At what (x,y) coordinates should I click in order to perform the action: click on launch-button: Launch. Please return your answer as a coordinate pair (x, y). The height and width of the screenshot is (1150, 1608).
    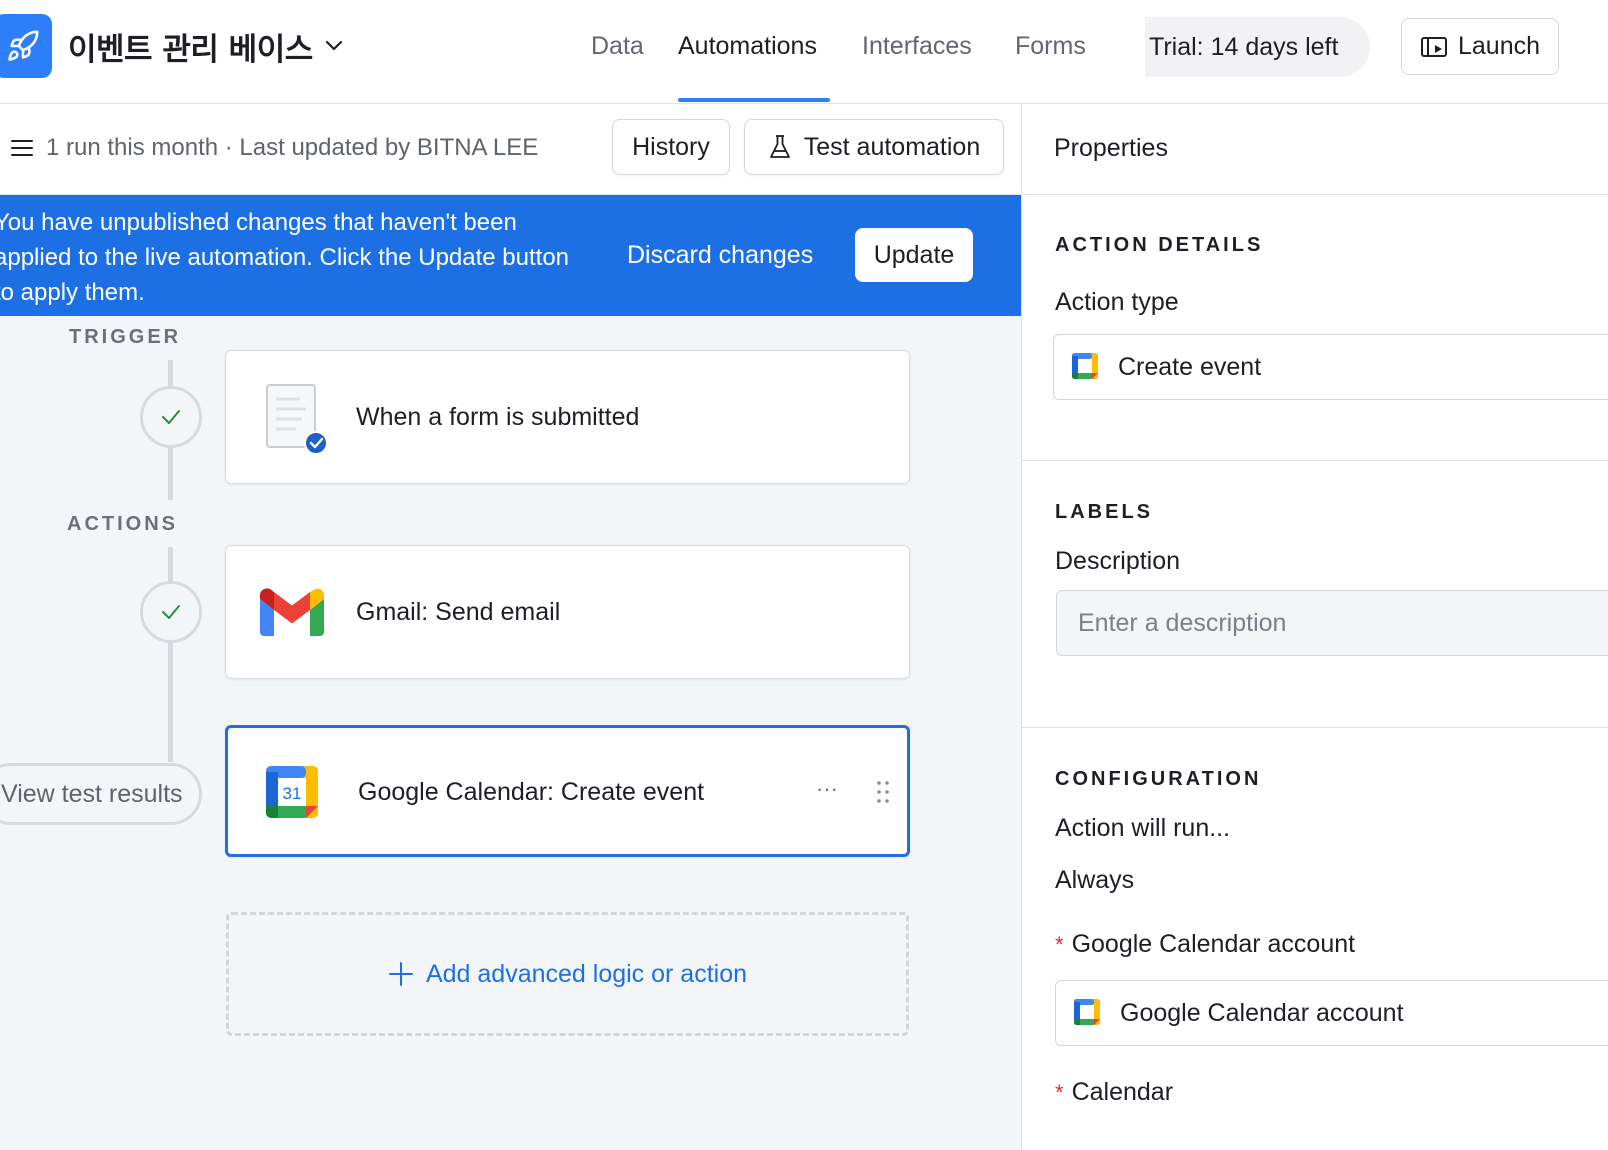
    Looking at the image, I should click on (1480, 46).